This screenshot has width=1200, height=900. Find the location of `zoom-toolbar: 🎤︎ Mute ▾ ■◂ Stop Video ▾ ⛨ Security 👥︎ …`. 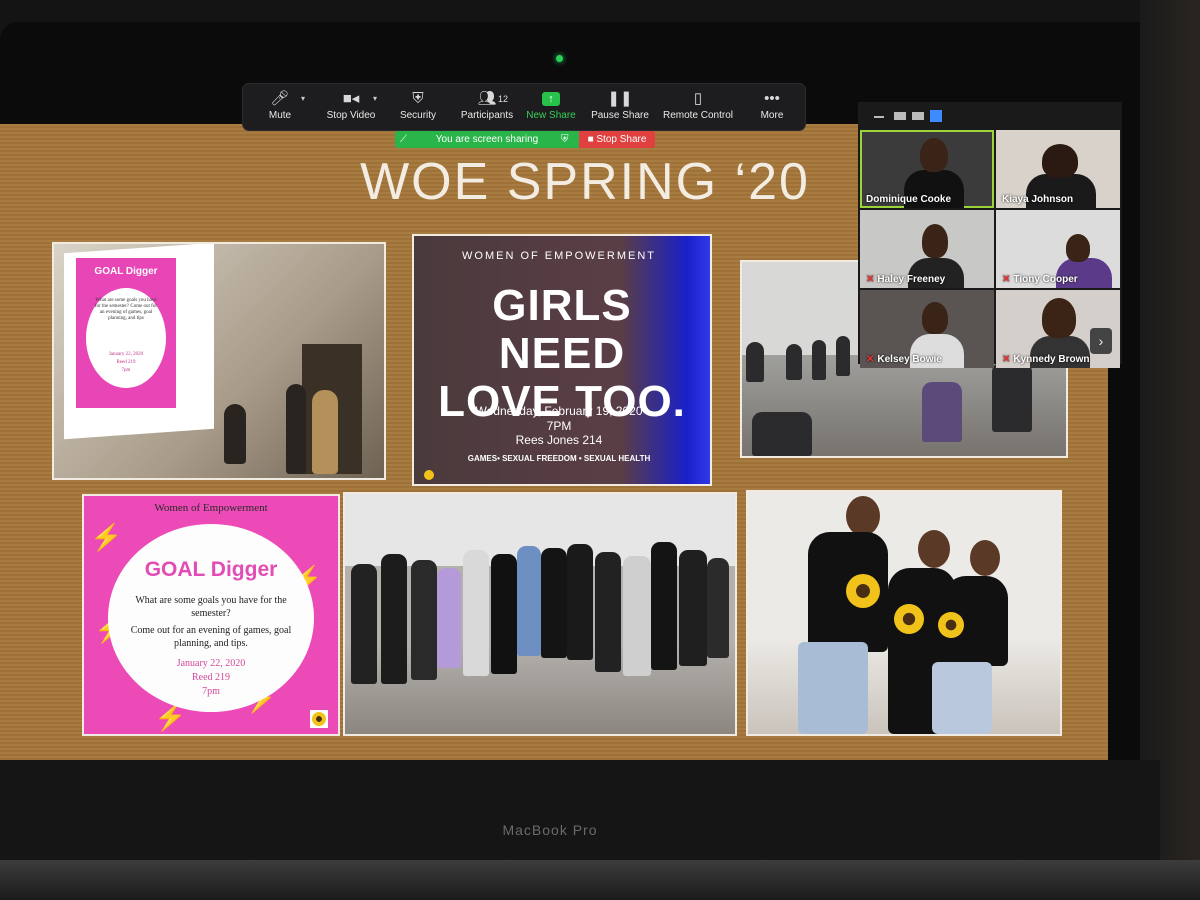

zoom-toolbar: 🎤︎ Mute ▾ ■◂ Stop Video ▾ ⛨ Security 👥︎ … is located at coordinates (524, 107).